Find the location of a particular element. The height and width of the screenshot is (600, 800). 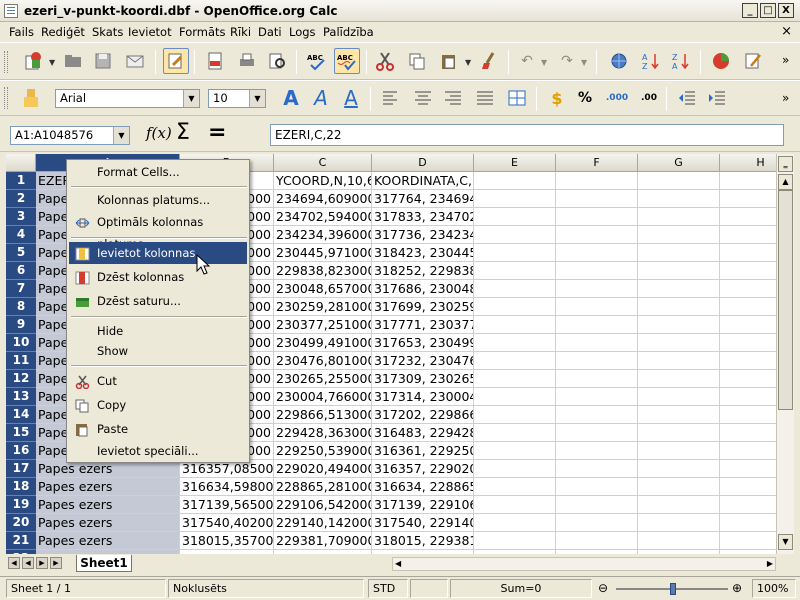

cell-d: 317314, 230004 is located at coordinates (423, 397).